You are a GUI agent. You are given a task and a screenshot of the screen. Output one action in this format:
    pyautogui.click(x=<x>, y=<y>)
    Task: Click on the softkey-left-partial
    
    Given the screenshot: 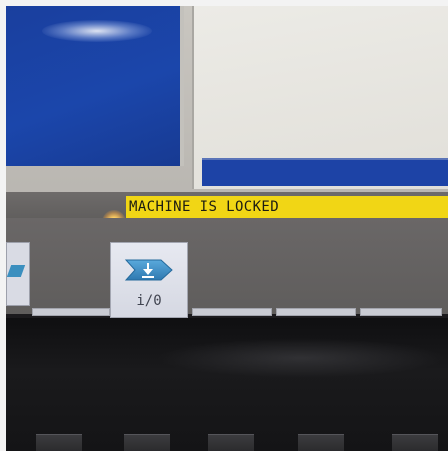 What is the action you would take?
    pyautogui.click(x=18, y=274)
    